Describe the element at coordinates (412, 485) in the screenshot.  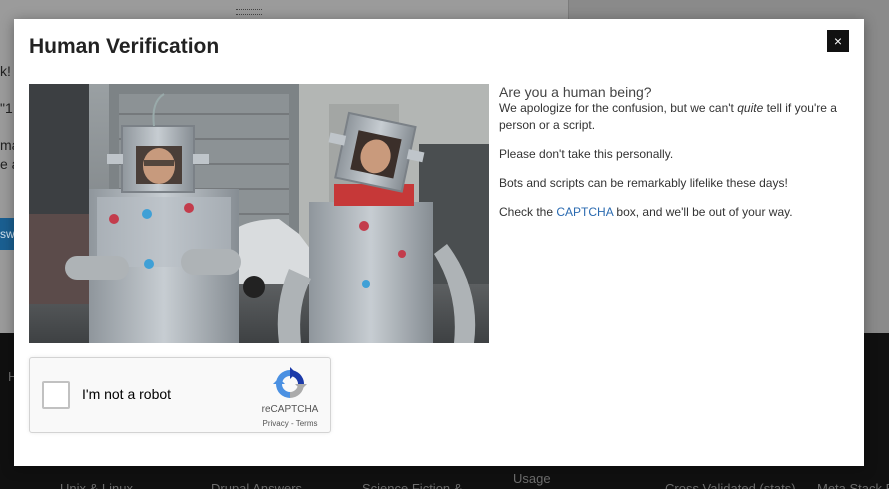
I see `footer-link: Science Fiction &` at that location.